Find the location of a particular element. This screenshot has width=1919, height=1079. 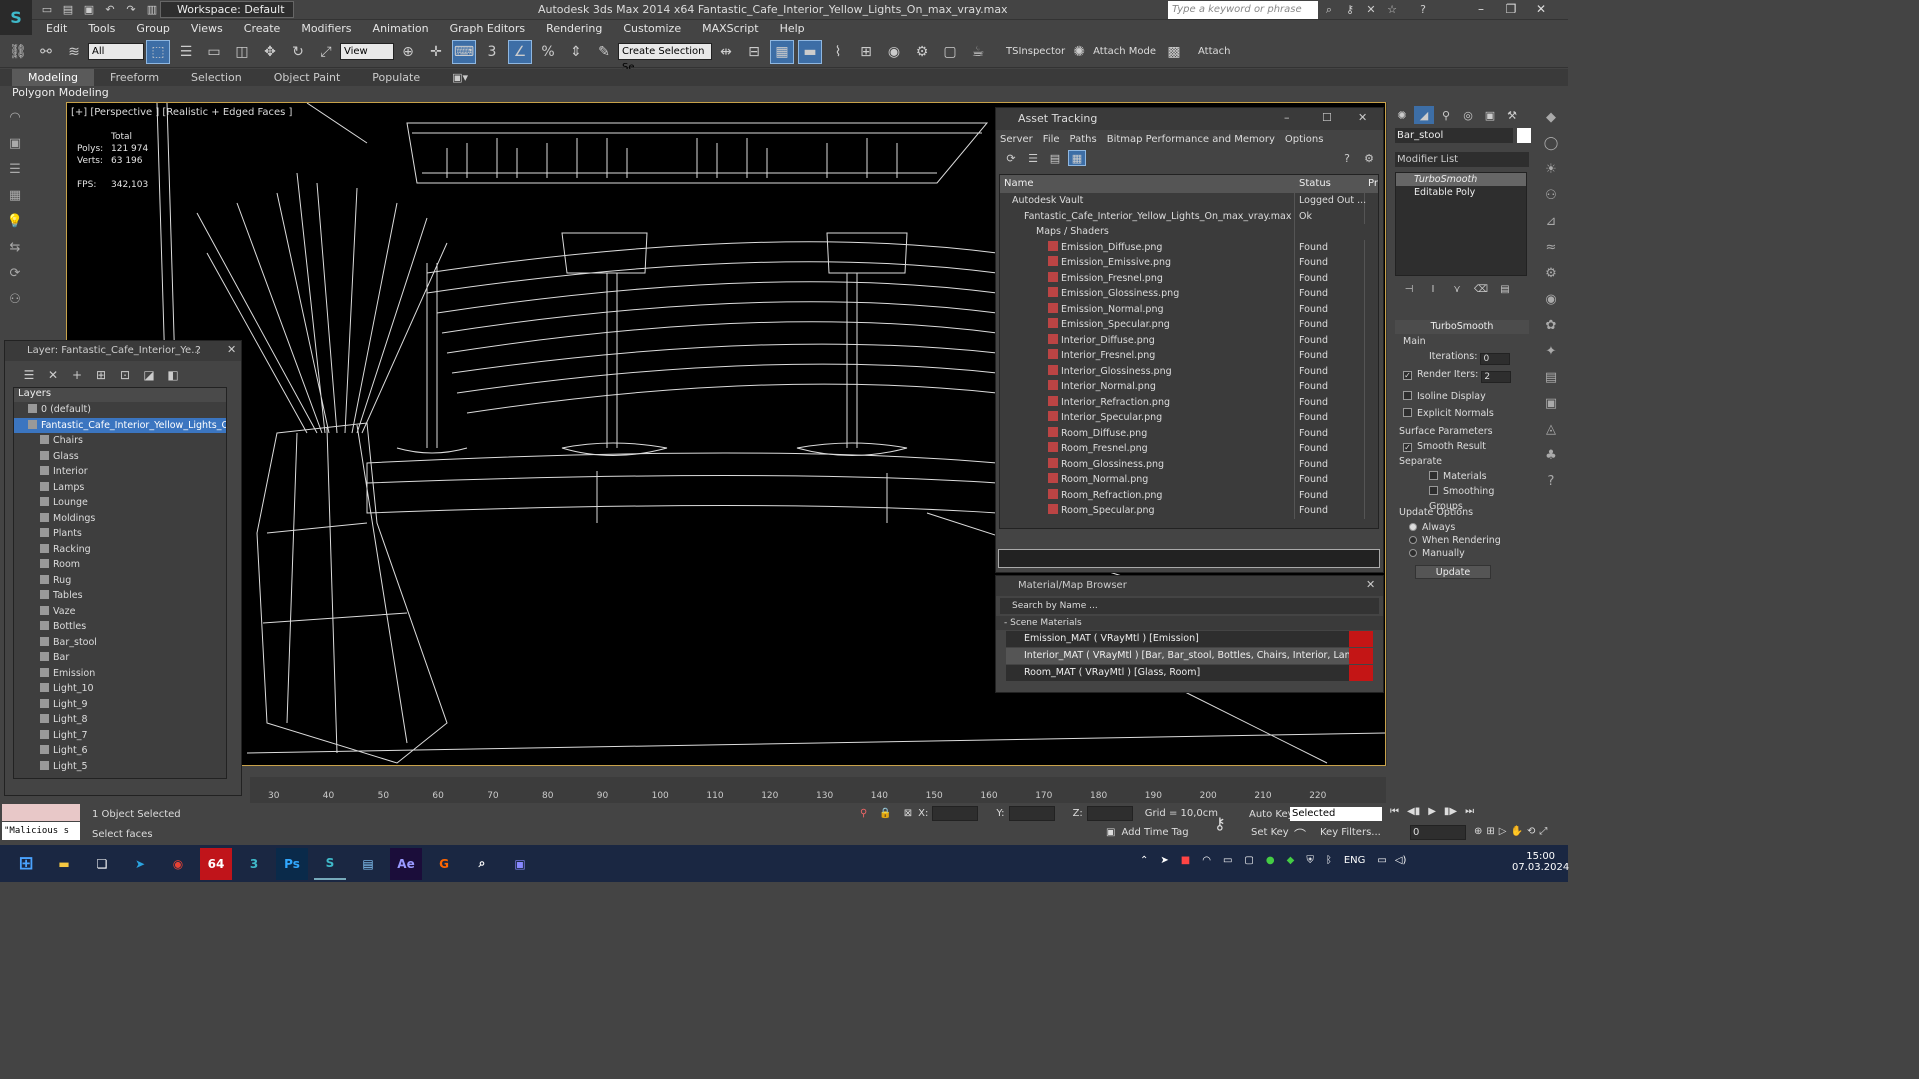

shapes-icon: ◯ is located at coordinates (1551, 143).